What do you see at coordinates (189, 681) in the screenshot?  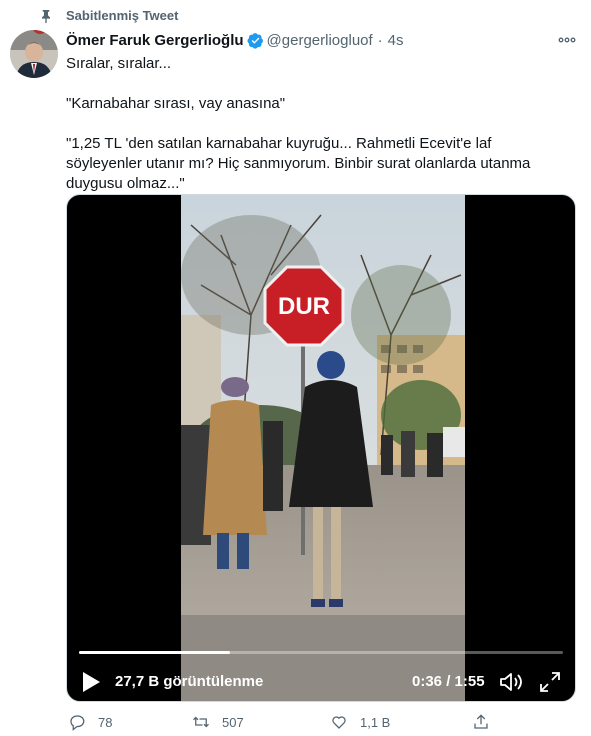 I see `view-count: 27,7 B görüntülenme` at bounding box center [189, 681].